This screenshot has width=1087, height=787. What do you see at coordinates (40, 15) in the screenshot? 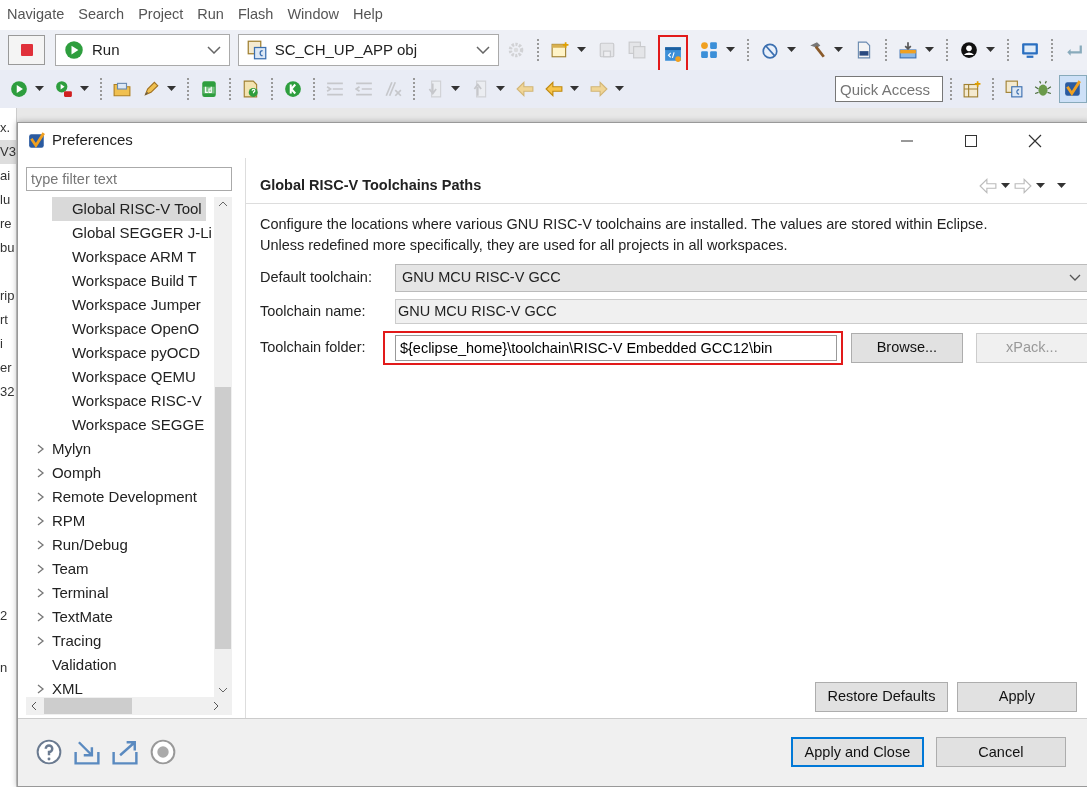
I see `menu-item: Navigate` at bounding box center [40, 15].